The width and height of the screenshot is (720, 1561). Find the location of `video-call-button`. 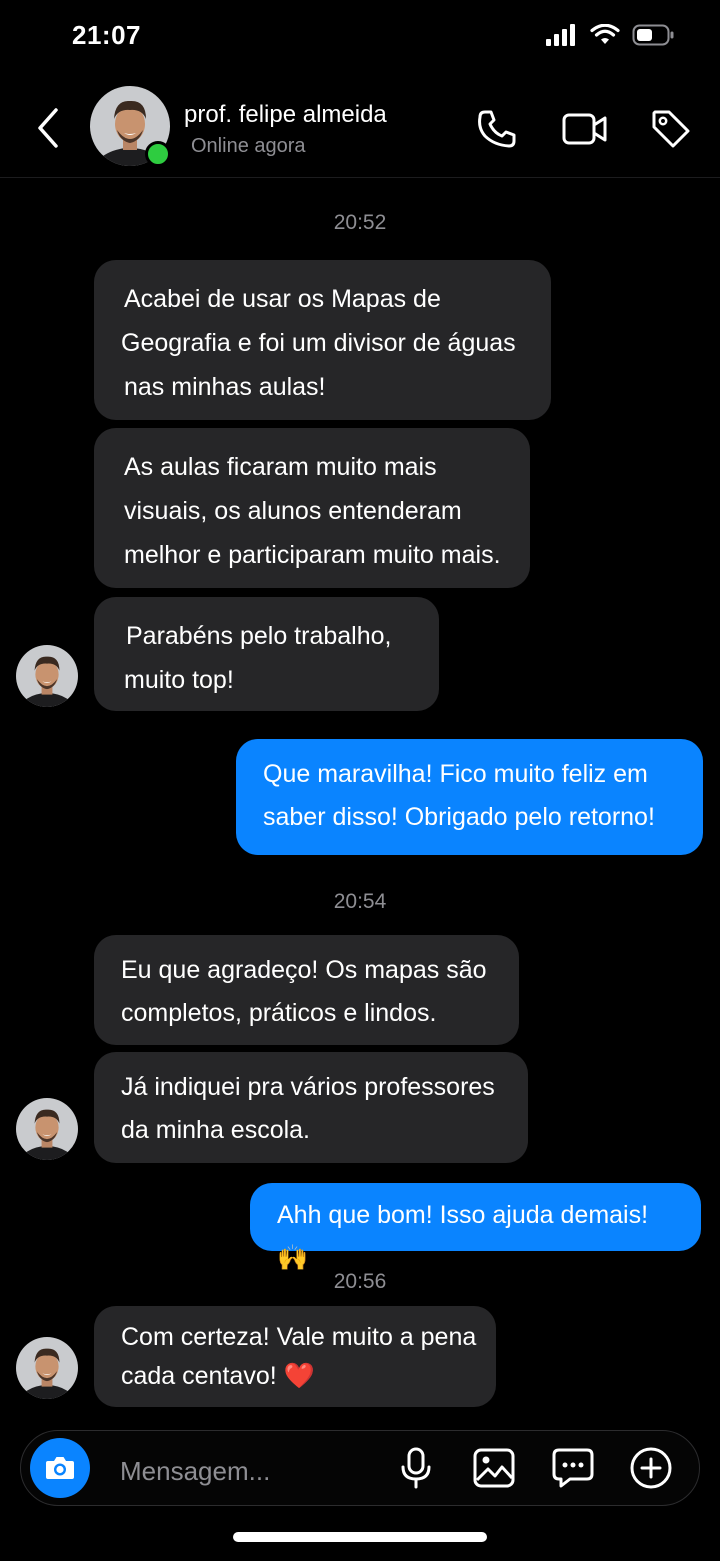

video-call-button is located at coordinates (585, 129).